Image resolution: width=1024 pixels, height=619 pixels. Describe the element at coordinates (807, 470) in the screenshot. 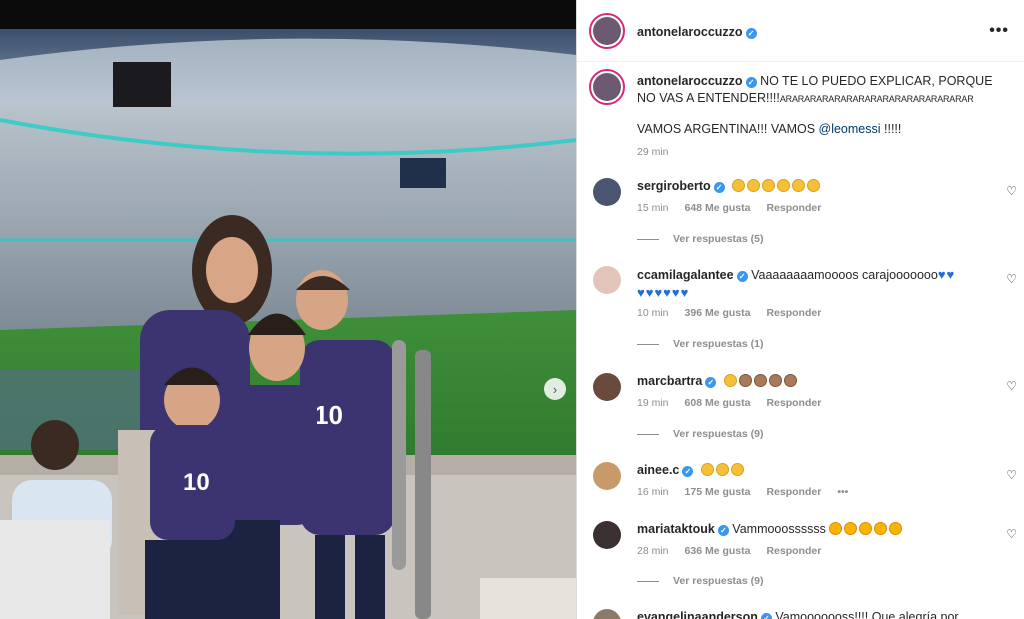

I see `comment-body: ainee.c ✓` at that location.